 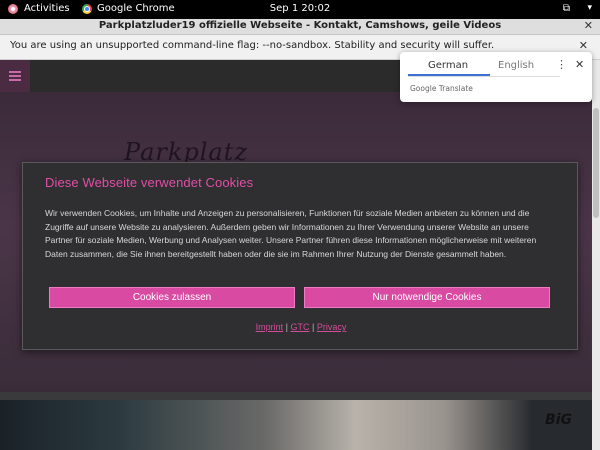 I want to click on imprint-link: Imprint, so click(x=270, y=327).